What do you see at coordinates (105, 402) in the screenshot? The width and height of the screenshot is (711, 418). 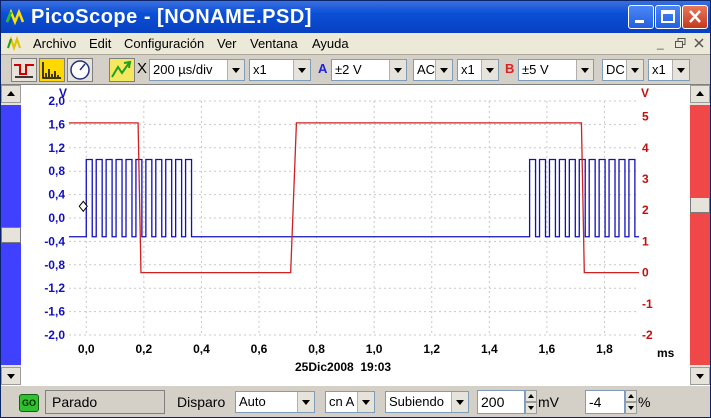 I see `acquisition-state: Parado` at bounding box center [105, 402].